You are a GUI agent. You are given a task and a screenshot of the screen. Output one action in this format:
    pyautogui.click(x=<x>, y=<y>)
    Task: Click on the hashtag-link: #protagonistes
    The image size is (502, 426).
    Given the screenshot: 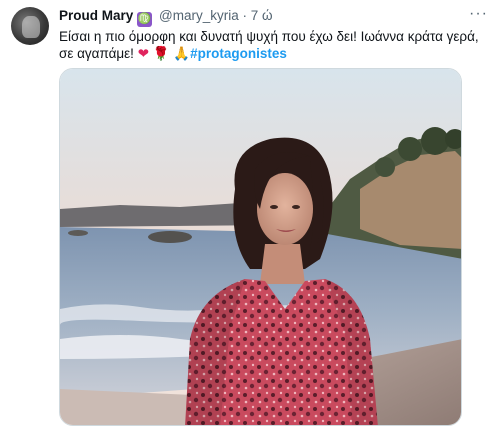 What is the action you would take?
    pyautogui.click(x=238, y=53)
    